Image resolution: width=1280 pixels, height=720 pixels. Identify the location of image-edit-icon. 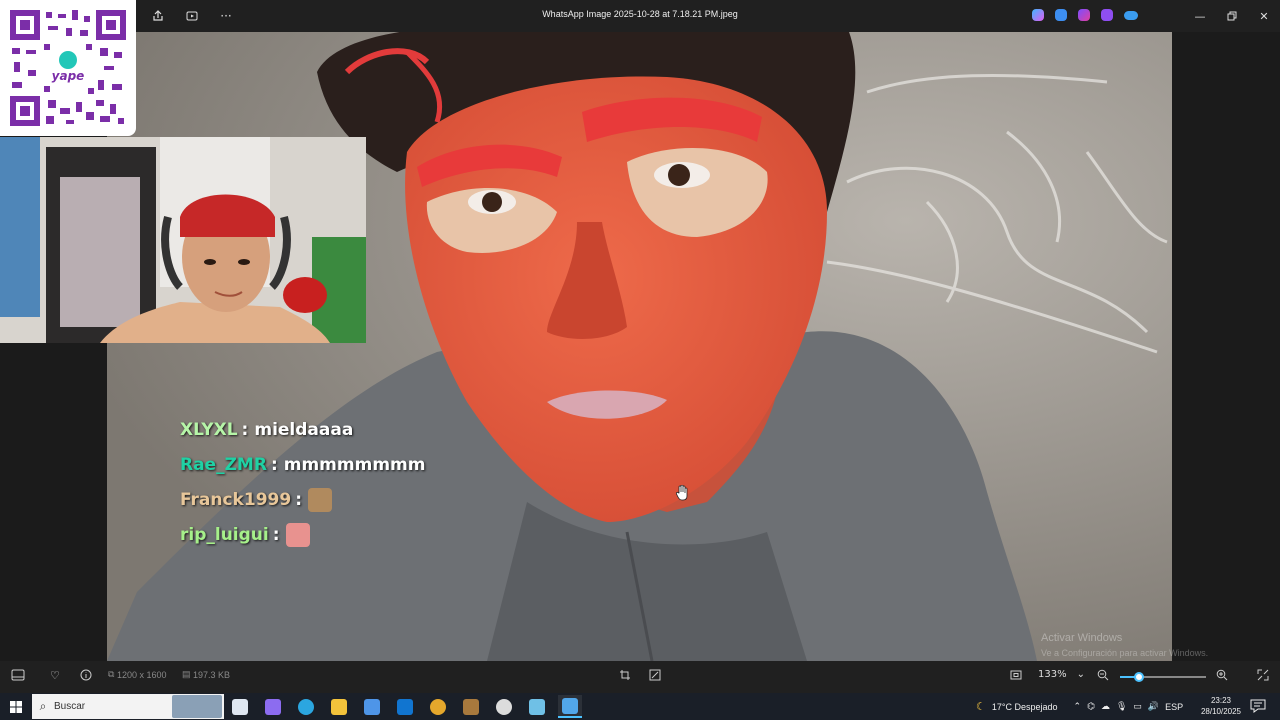
(1061, 15).